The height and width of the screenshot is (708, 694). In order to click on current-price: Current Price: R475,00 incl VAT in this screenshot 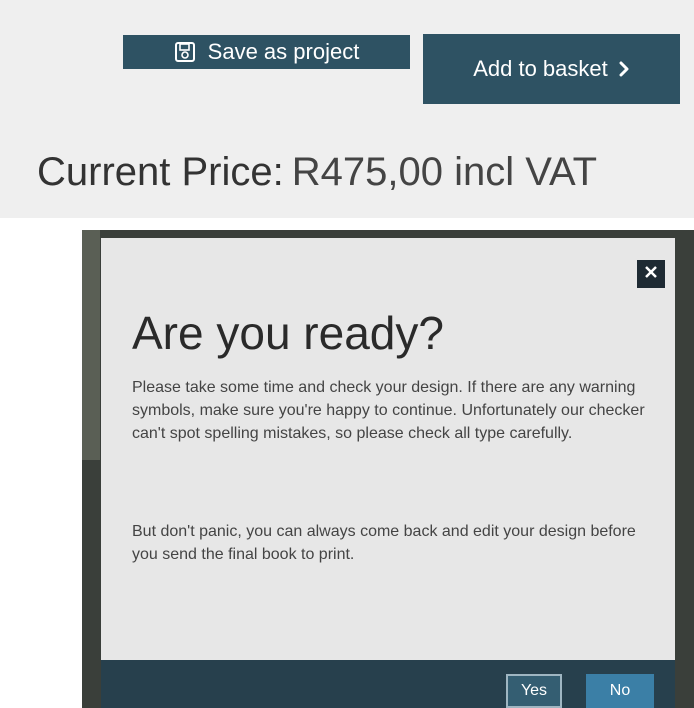, I will do `click(317, 172)`.